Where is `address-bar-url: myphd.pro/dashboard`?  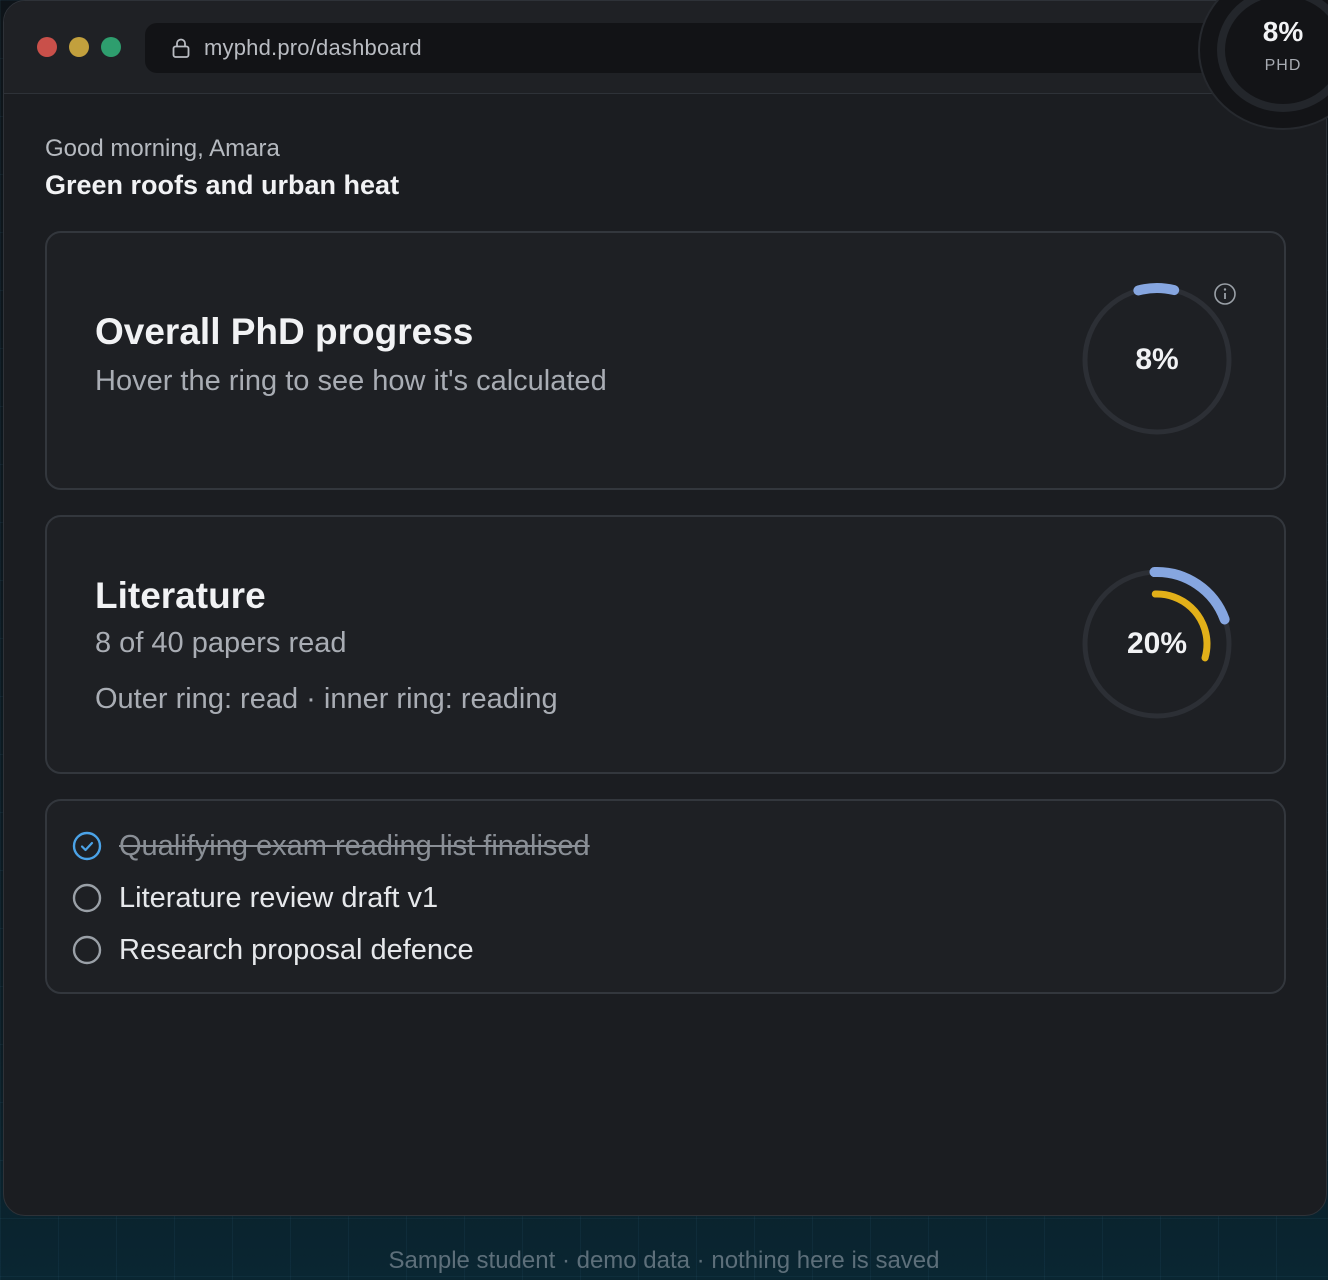
address-bar-url: myphd.pro/dashboard is located at coordinates (313, 47).